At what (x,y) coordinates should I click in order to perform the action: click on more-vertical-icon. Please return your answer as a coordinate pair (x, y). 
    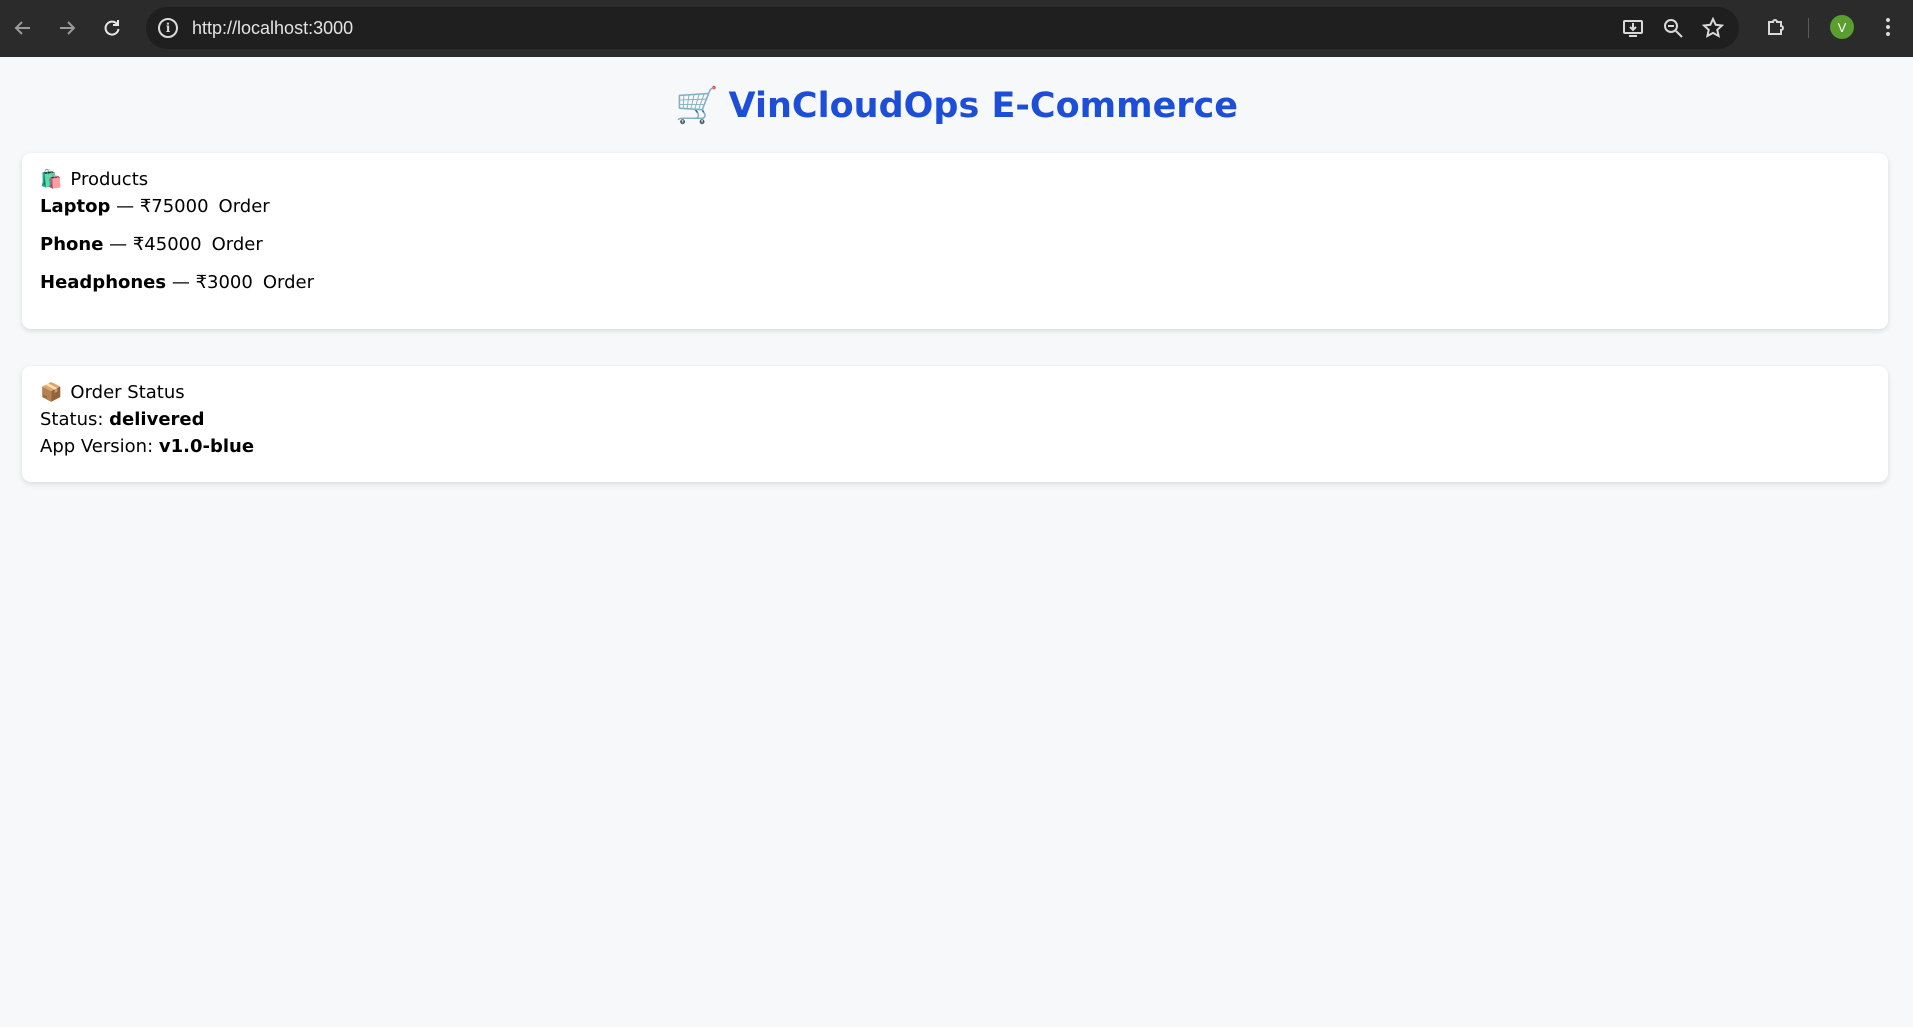
    Looking at the image, I should click on (1888, 27).